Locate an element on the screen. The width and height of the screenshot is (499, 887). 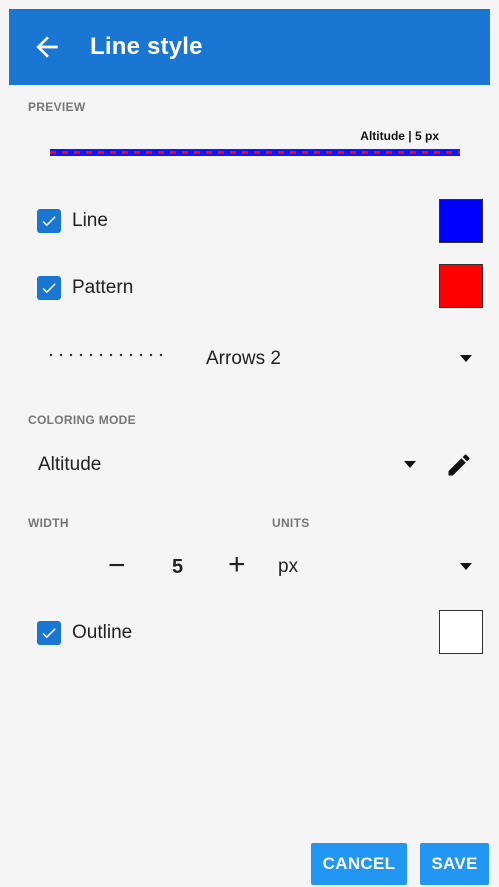
arrow-left-icon is located at coordinates (47, 47).